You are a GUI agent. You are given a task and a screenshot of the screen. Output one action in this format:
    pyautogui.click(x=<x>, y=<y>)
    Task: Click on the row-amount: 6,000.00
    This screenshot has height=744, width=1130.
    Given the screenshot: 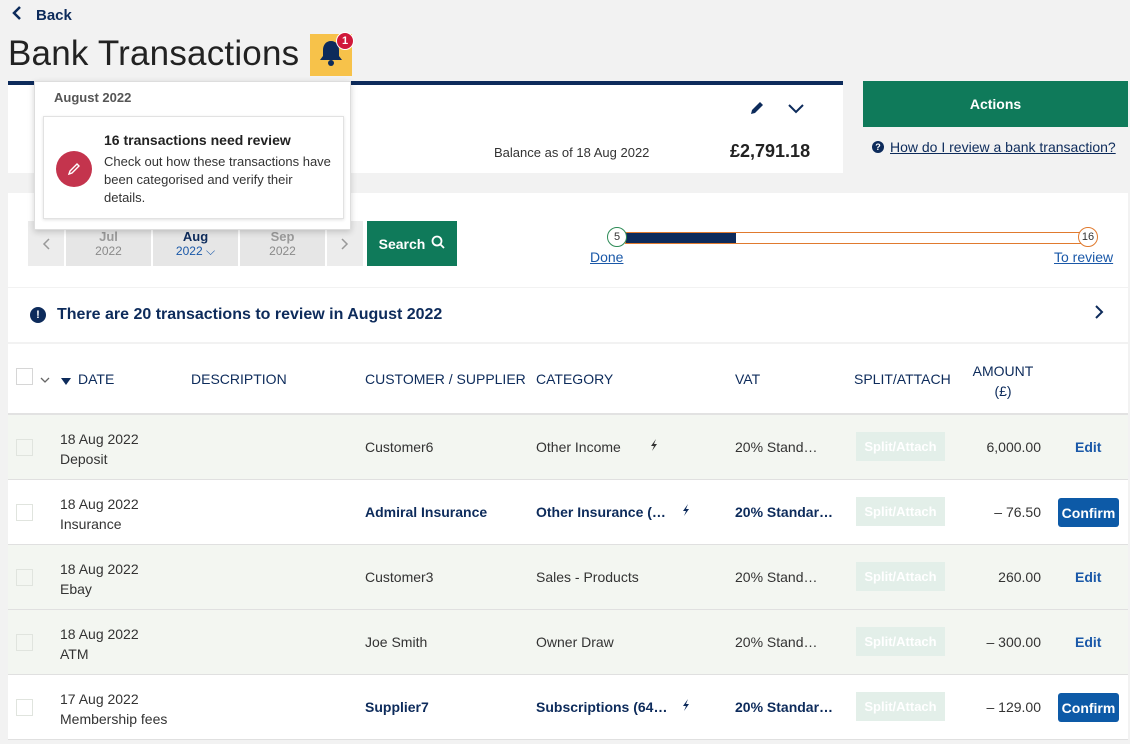 What is the action you would take?
    pyautogui.click(x=1014, y=447)
    